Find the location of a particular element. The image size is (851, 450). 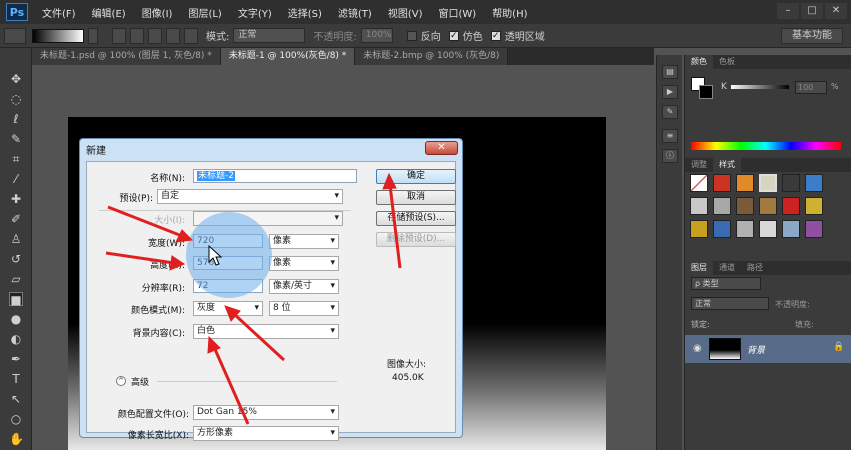

style-swatch-selected is located at coordinates (768, 183).